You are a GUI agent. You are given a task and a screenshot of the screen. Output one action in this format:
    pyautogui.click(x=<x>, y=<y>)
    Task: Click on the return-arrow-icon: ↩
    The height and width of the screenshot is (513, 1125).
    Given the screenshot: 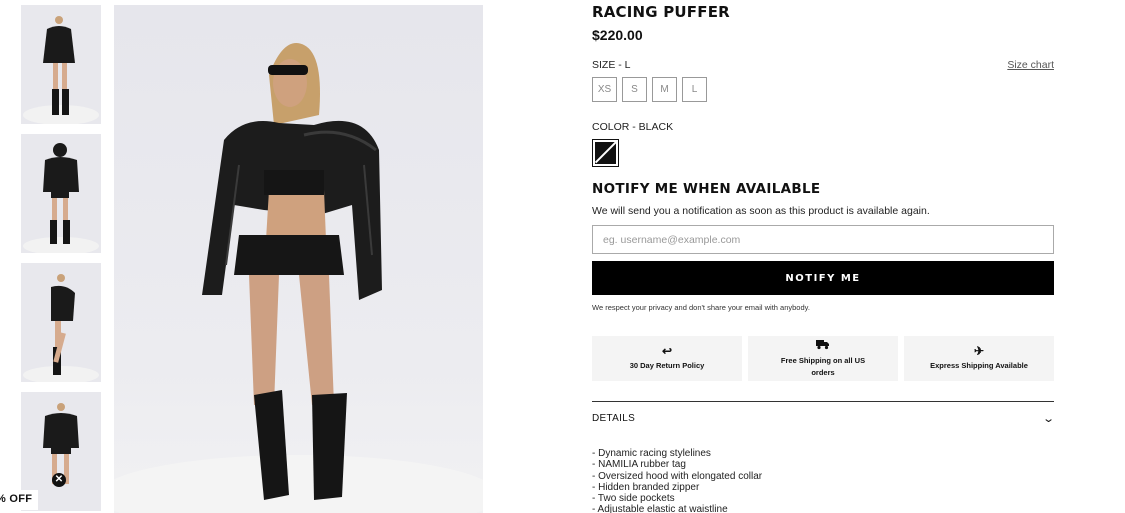 What is the action you would take?
    pyautogui.click(x=667, y=351)
    